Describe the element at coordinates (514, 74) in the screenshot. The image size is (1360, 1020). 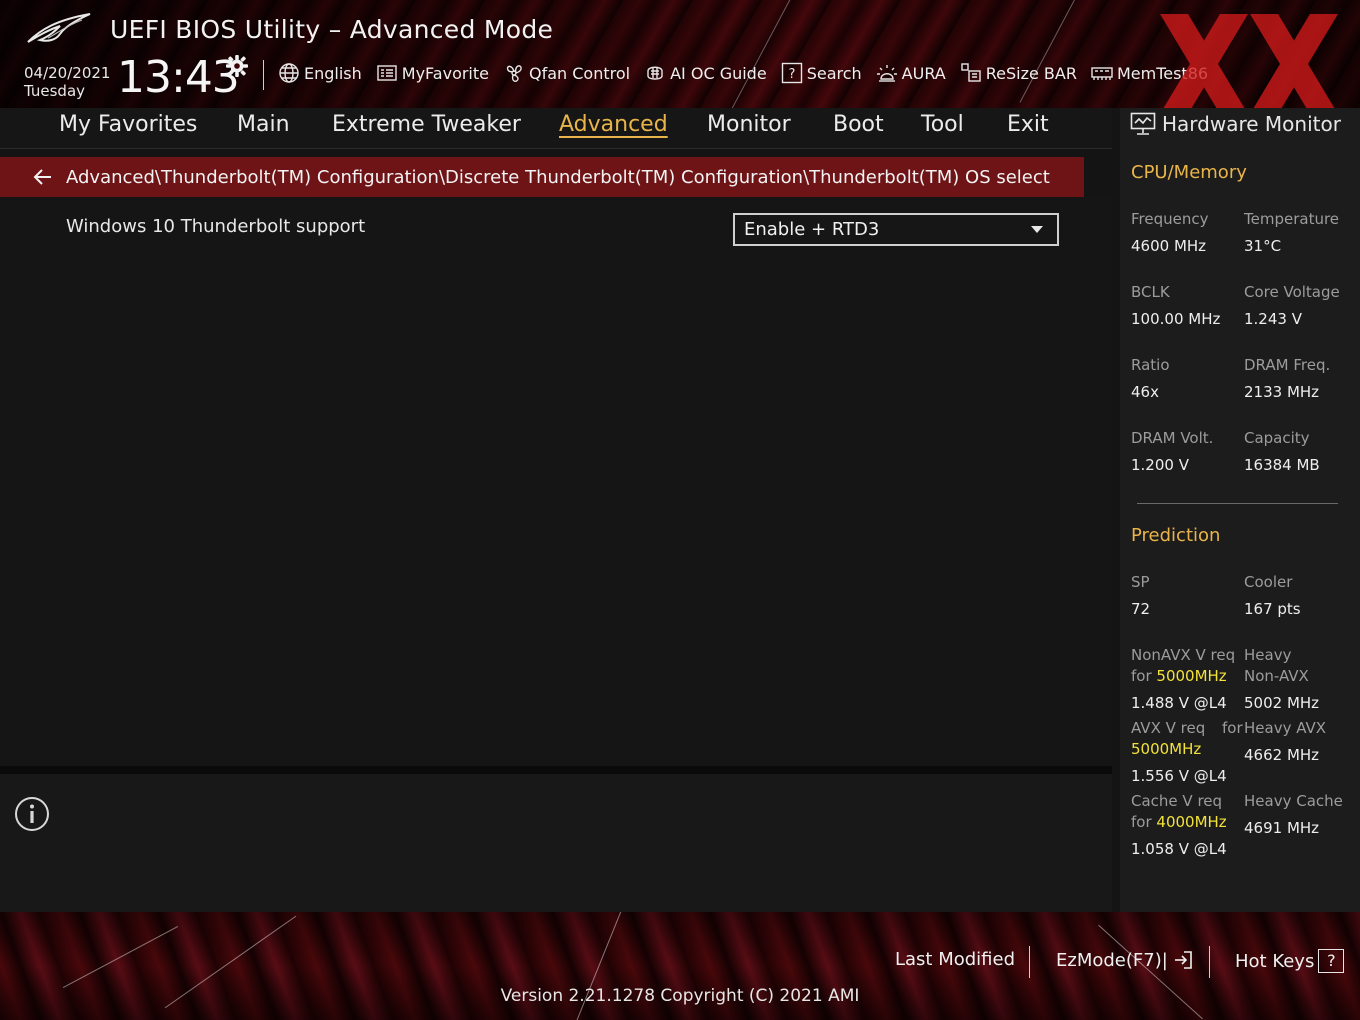
I see `fan-icon` at that location.